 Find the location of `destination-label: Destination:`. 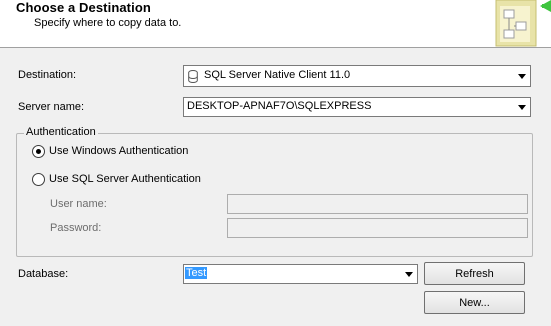

destination-label: Destination: is located at coordinates (47, 75).